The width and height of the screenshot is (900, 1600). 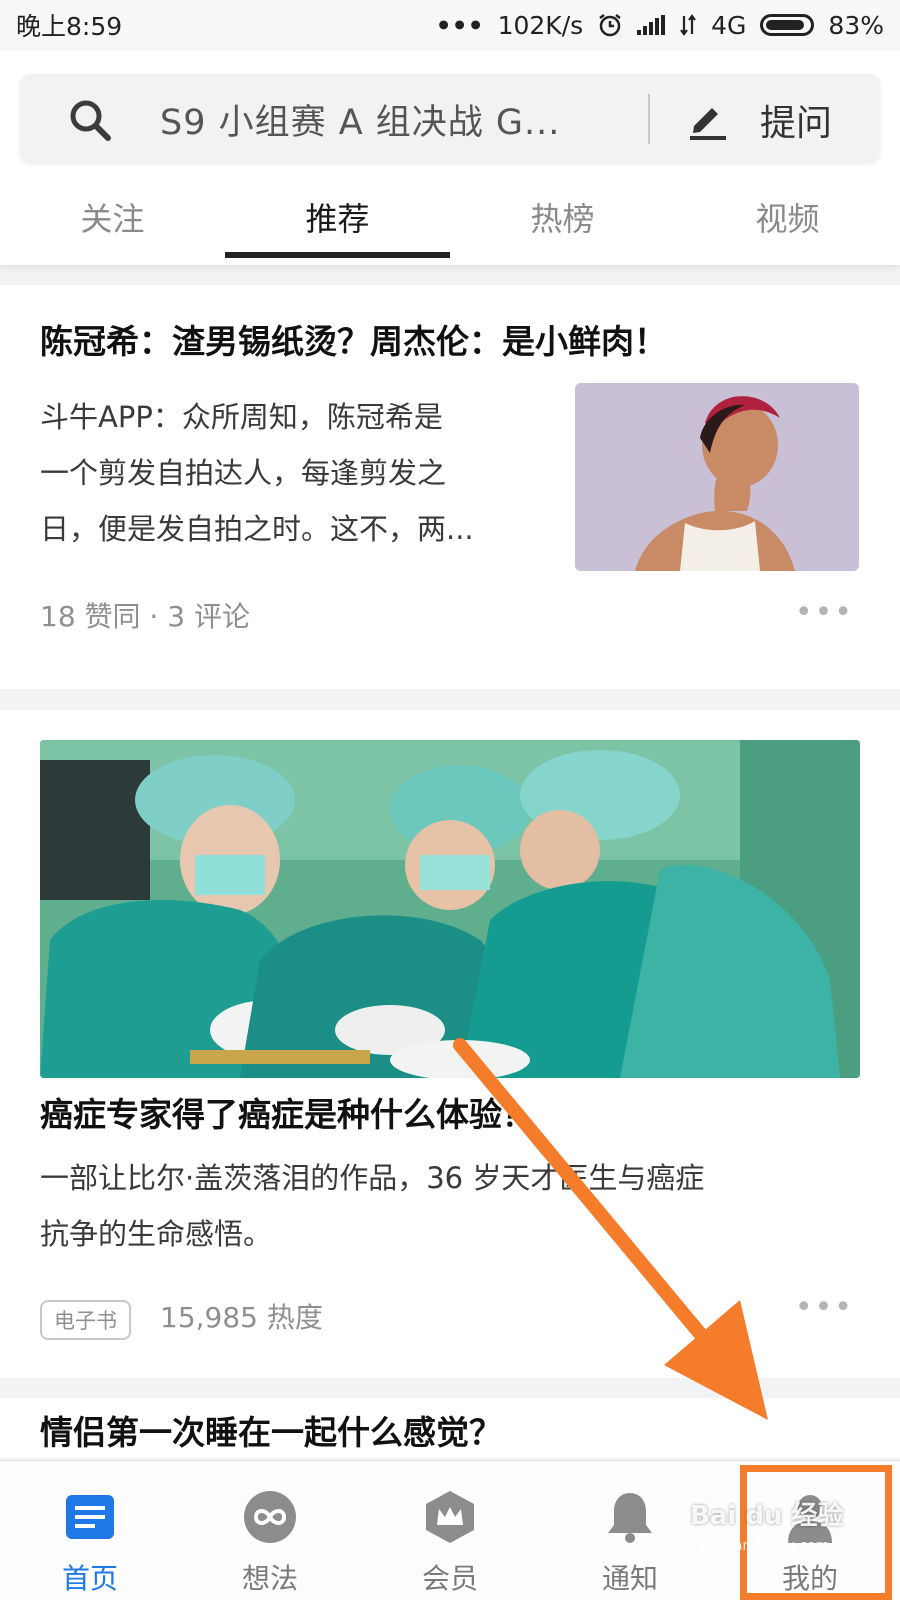 I want to click on excerpt-line: 抗争的生命感悟。, so click(x=156, y=1234).